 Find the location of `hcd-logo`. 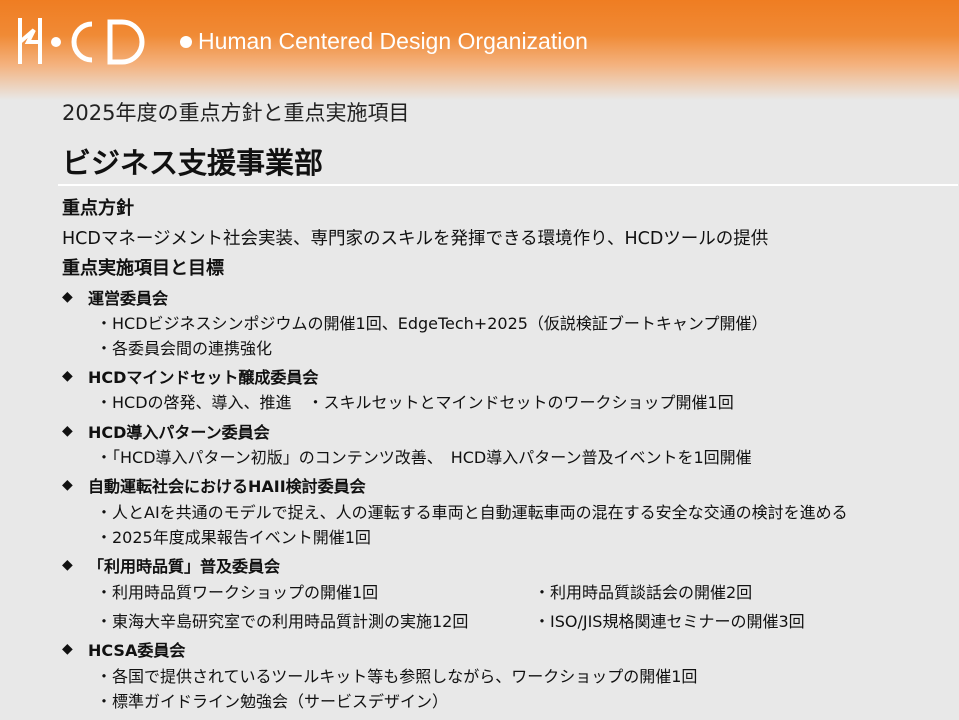

hcd-logo is located at coordinates (81, 41).